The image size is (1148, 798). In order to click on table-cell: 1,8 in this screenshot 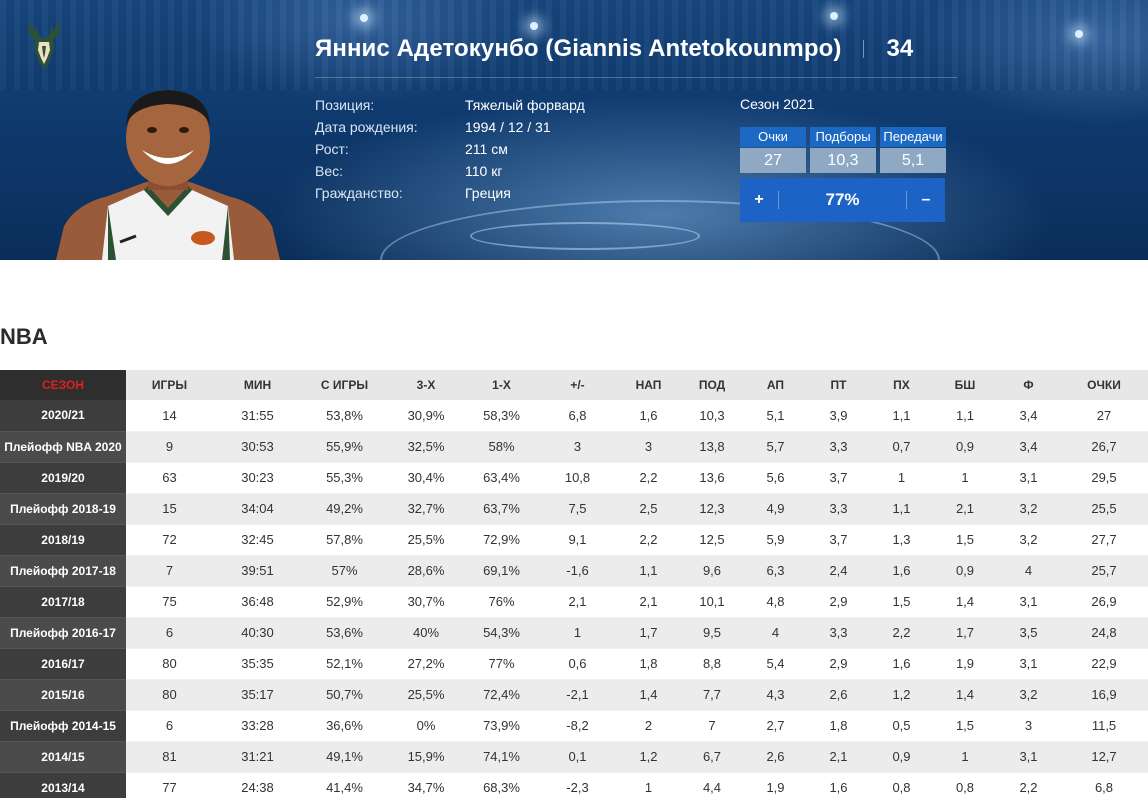, I will do `click(838, 726)`.